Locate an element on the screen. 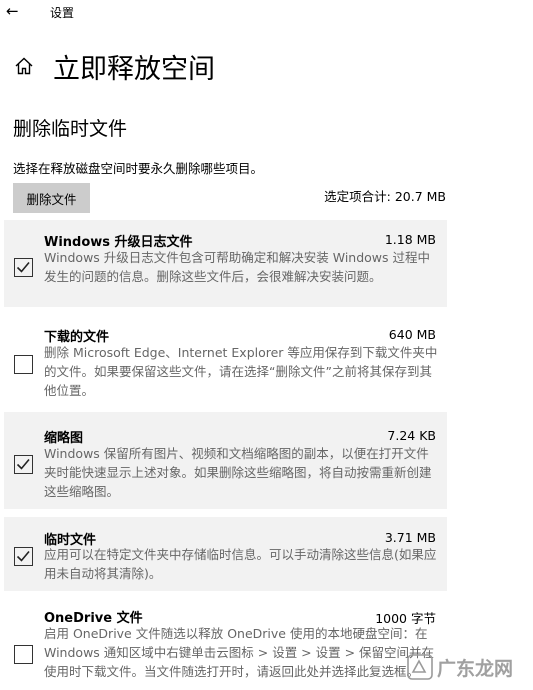  item-size: 7.24 KB is located at coordinates (411, 435).